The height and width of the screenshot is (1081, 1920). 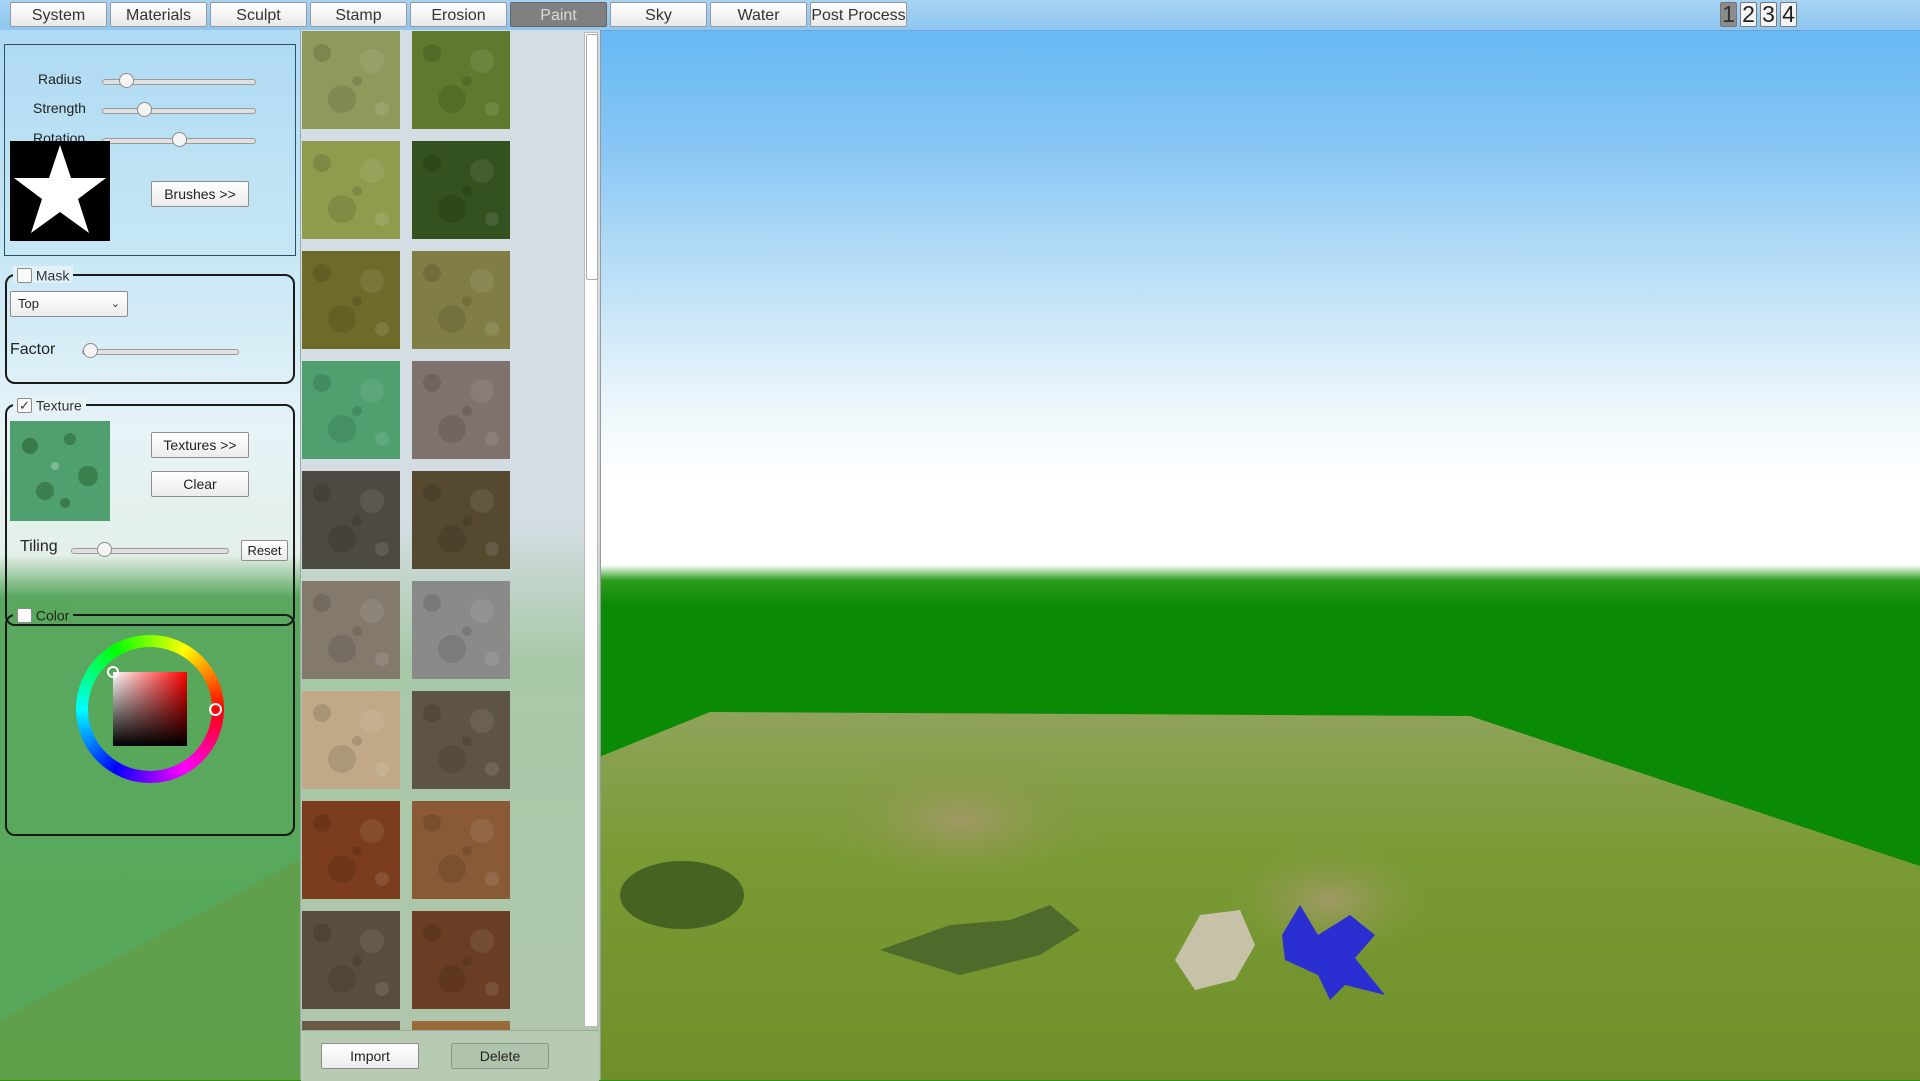 What do you see at coordinates (858, 14) in the screenshot?
I see `tab-post-process: Post Process` at bounding box center [858, 14].